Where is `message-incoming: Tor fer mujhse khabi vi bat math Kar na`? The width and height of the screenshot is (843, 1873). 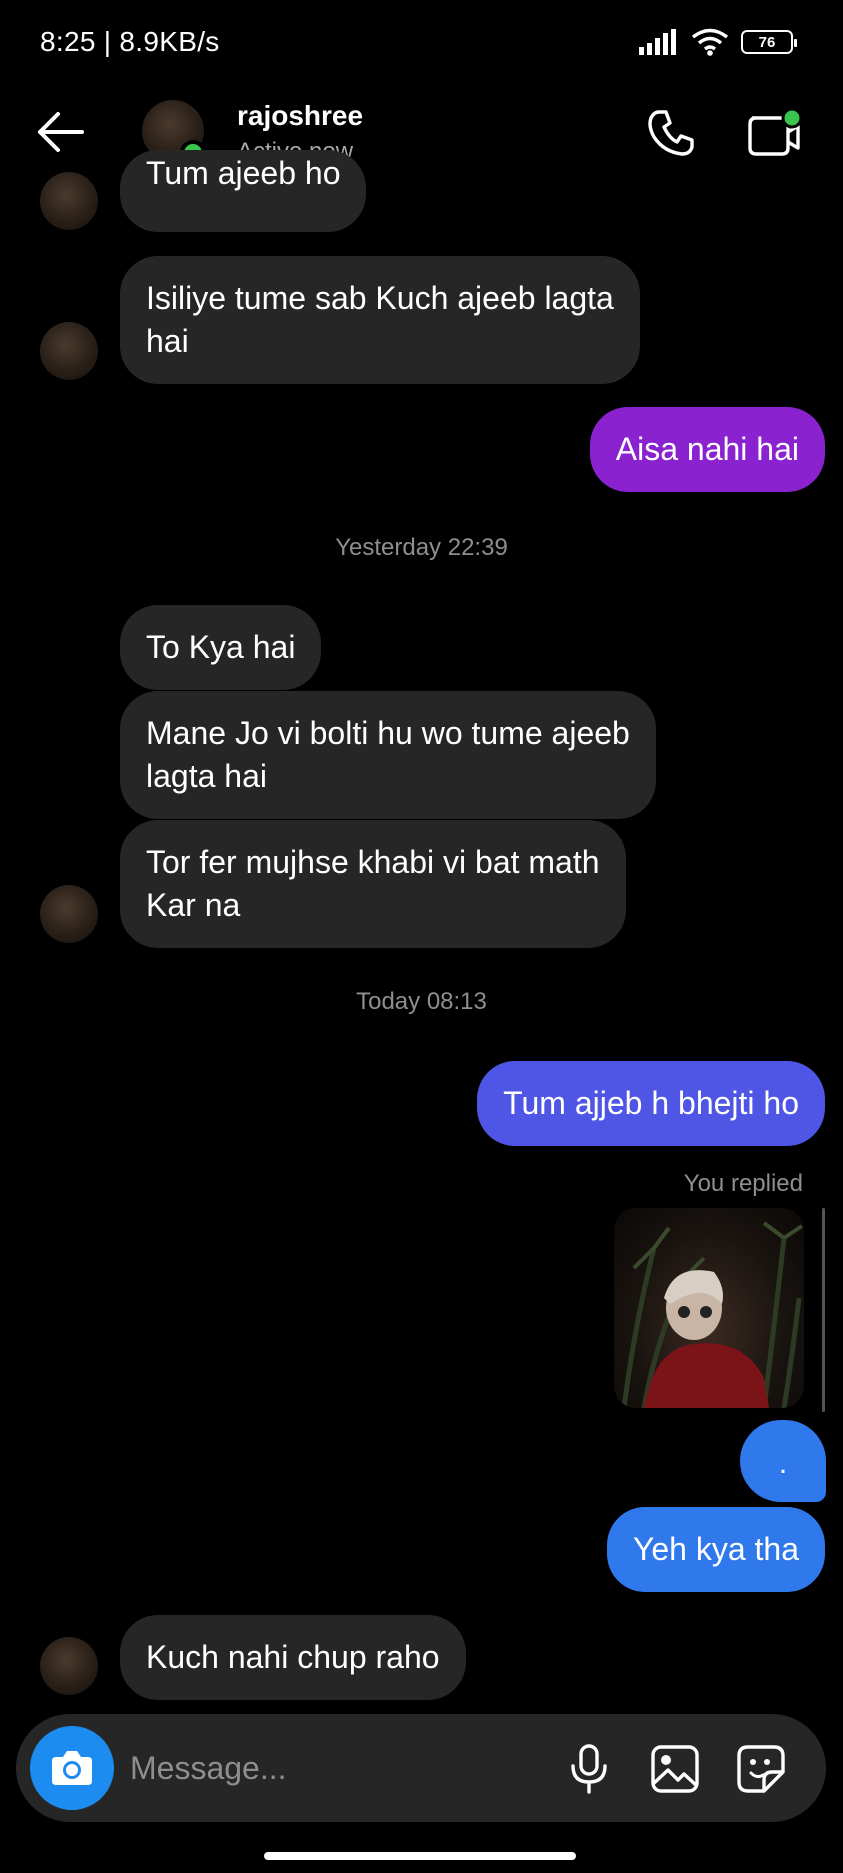
message-incoming: Tor fer mujhse khabi vi bat math Kar na is located at coordinates (373, 884).